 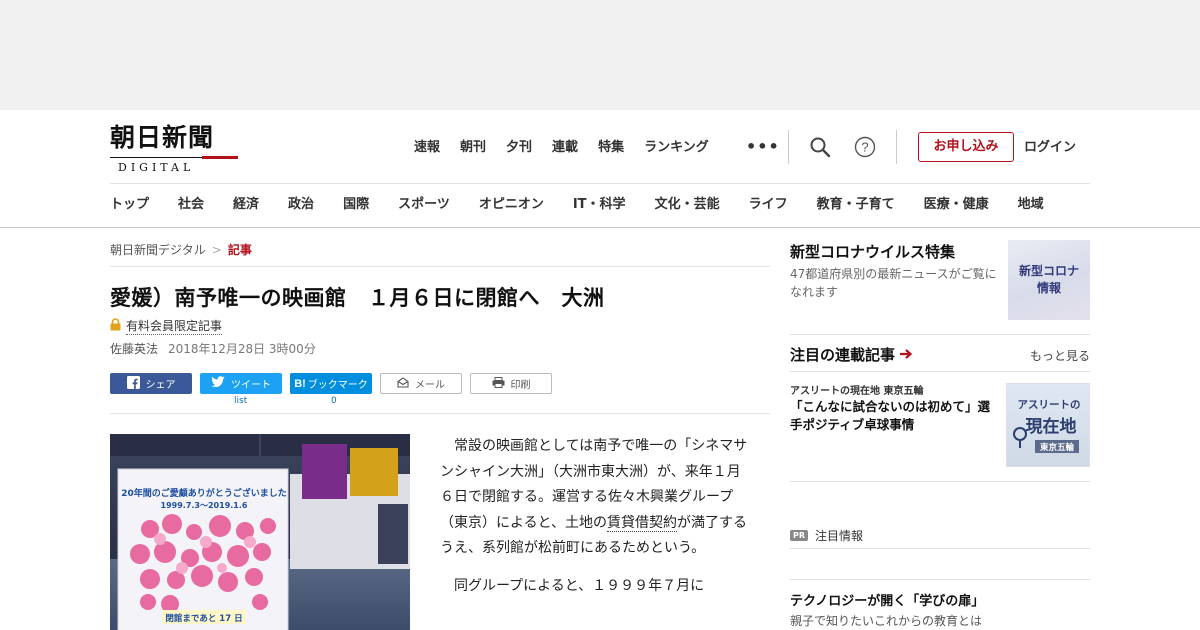 I want to click on premium-badge: 有料会員限定記事, so click(x=166, y=326).